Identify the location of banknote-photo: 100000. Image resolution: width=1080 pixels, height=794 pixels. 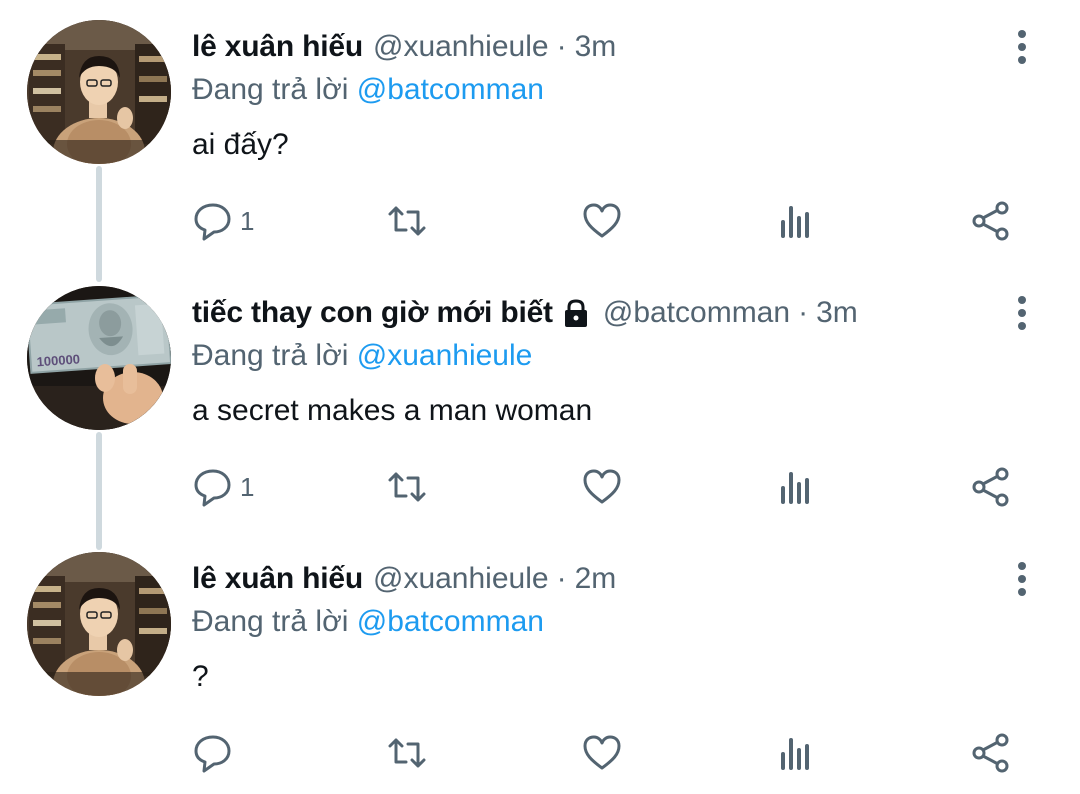
(99, 358).